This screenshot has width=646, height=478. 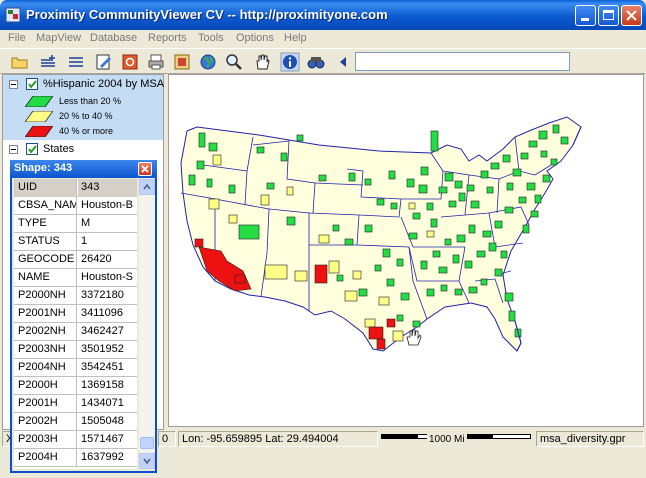 I want to click on zoom-button, so click(x=234, y=62).